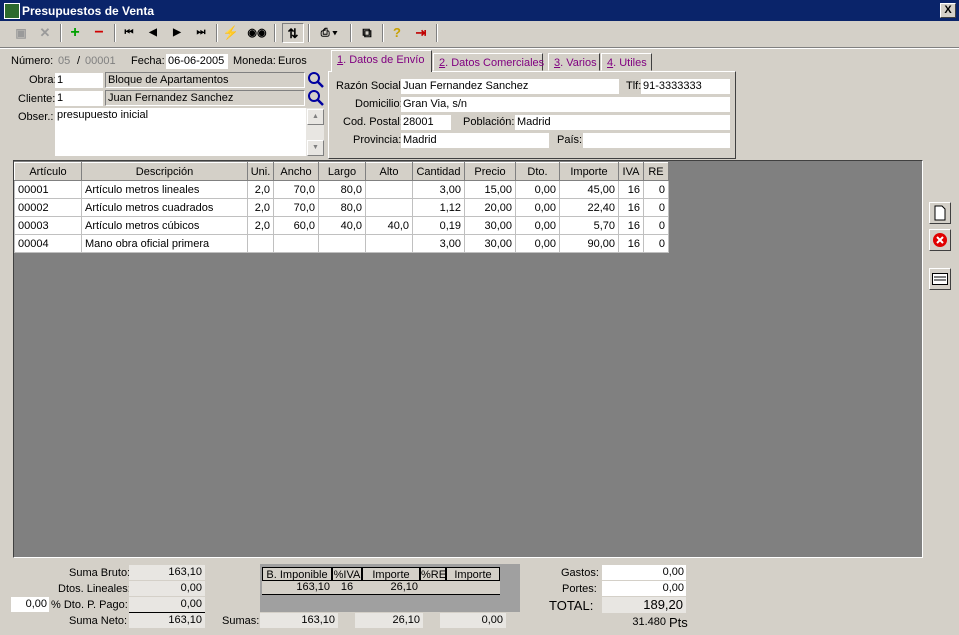 This screenshot has width=959, height=635. Describe the element at coordinates (296, 225) in the screenshot. I see `cell-ancho: 60,0` at that location.